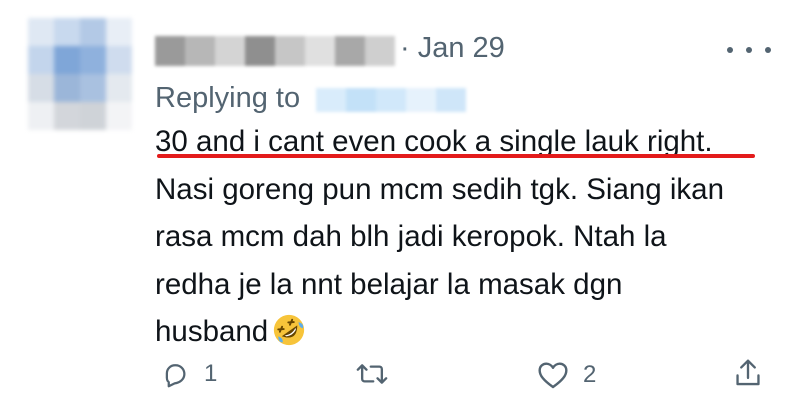 This screenshot has width=800, height=417. What do you see at coordinates (80, 74) in the screenshot?
I see `avatar` at bounding box center [80, 74].